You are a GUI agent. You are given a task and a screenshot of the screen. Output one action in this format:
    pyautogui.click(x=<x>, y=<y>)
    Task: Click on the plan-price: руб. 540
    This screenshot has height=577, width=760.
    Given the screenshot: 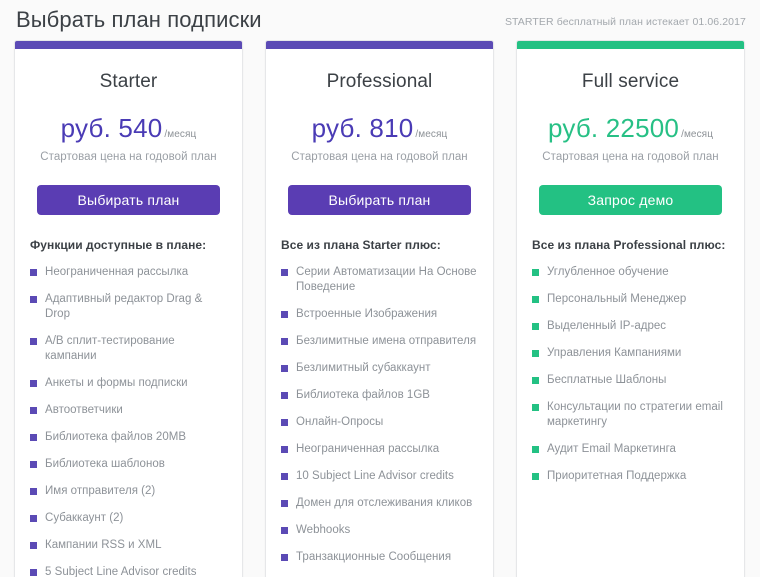 What is the action you would take?
    pyautogui.click(x=111, y=128)
    